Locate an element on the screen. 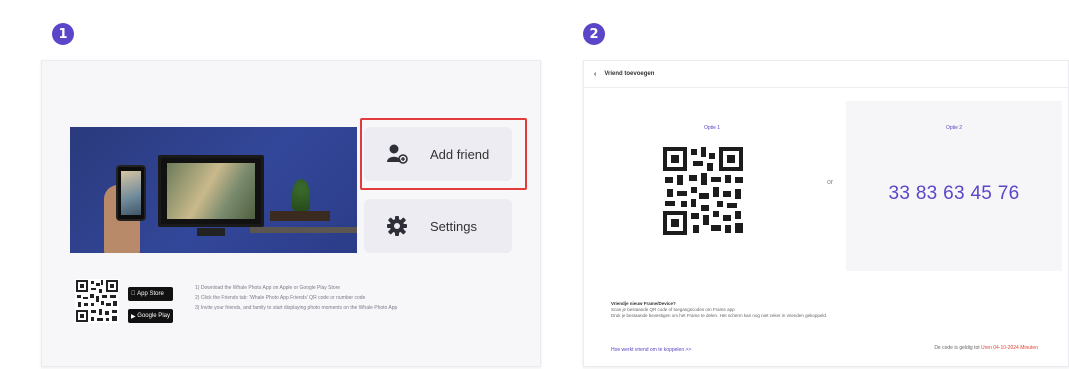 This screenshot has width=1069, height=369. settings-button: Settings is located at coordinates (438, 226).